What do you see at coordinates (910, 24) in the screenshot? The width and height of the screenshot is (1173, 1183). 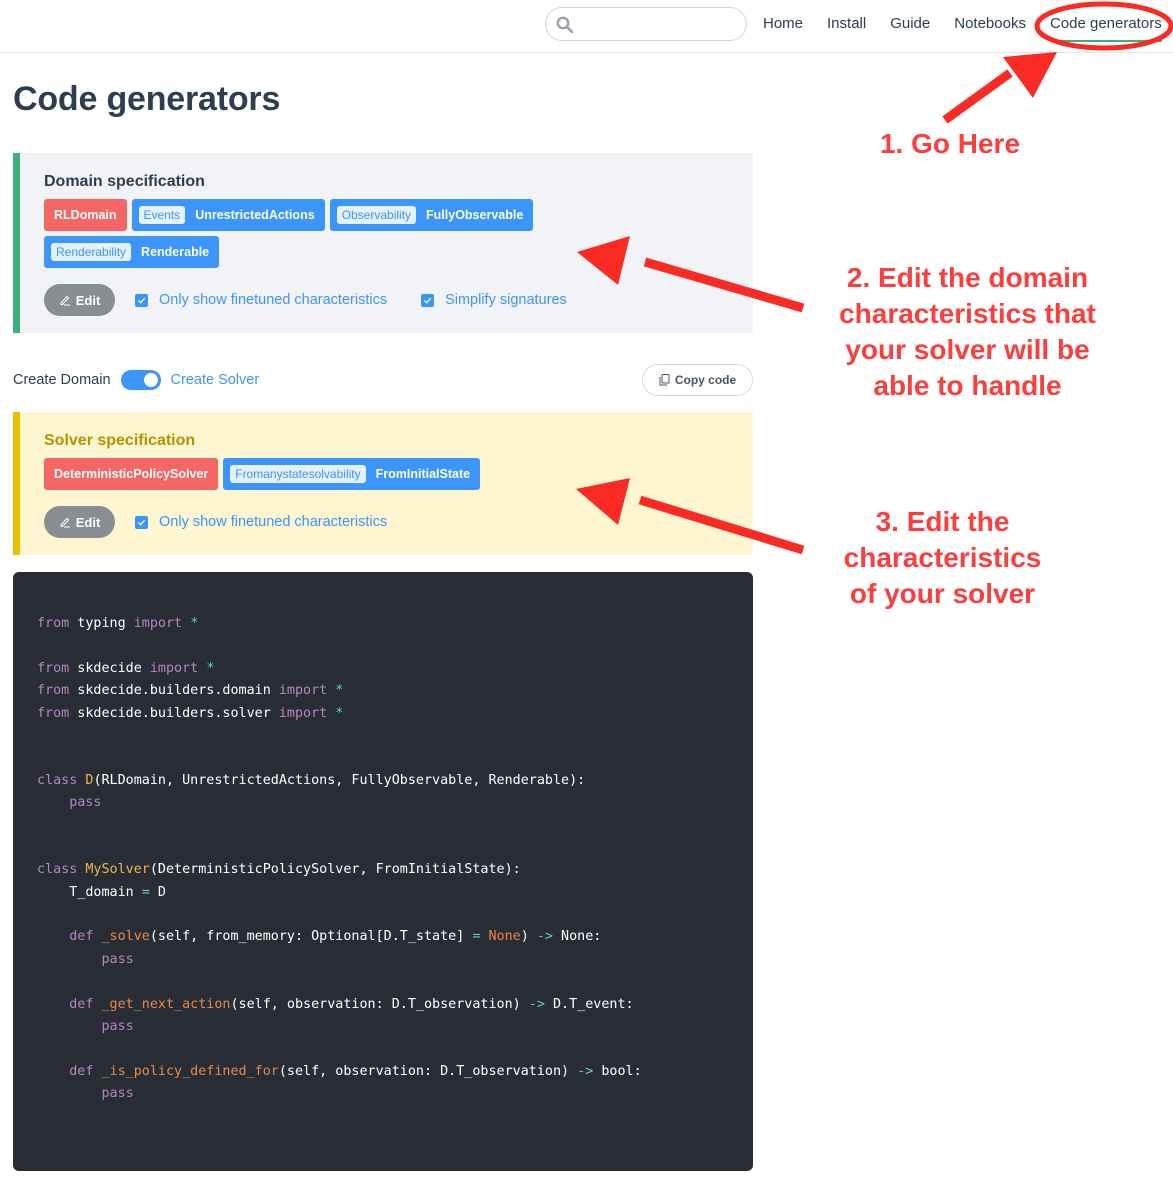 I see `nav-guide: Guide` at bounding box center [910, 24].